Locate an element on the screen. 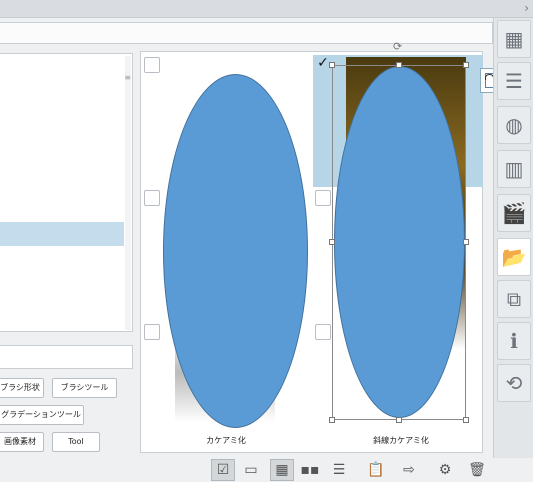 Image resolution: width=533 pixels, height=482 pixels. info-icon: ℹ is located at coordinates (514, 341).